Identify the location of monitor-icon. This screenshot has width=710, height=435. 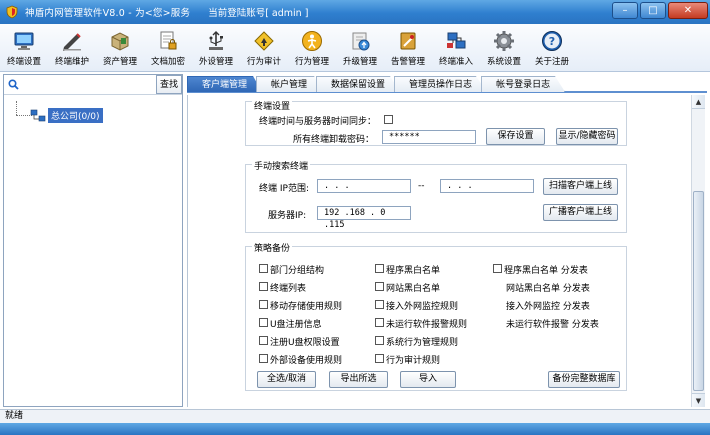
(24, 41).